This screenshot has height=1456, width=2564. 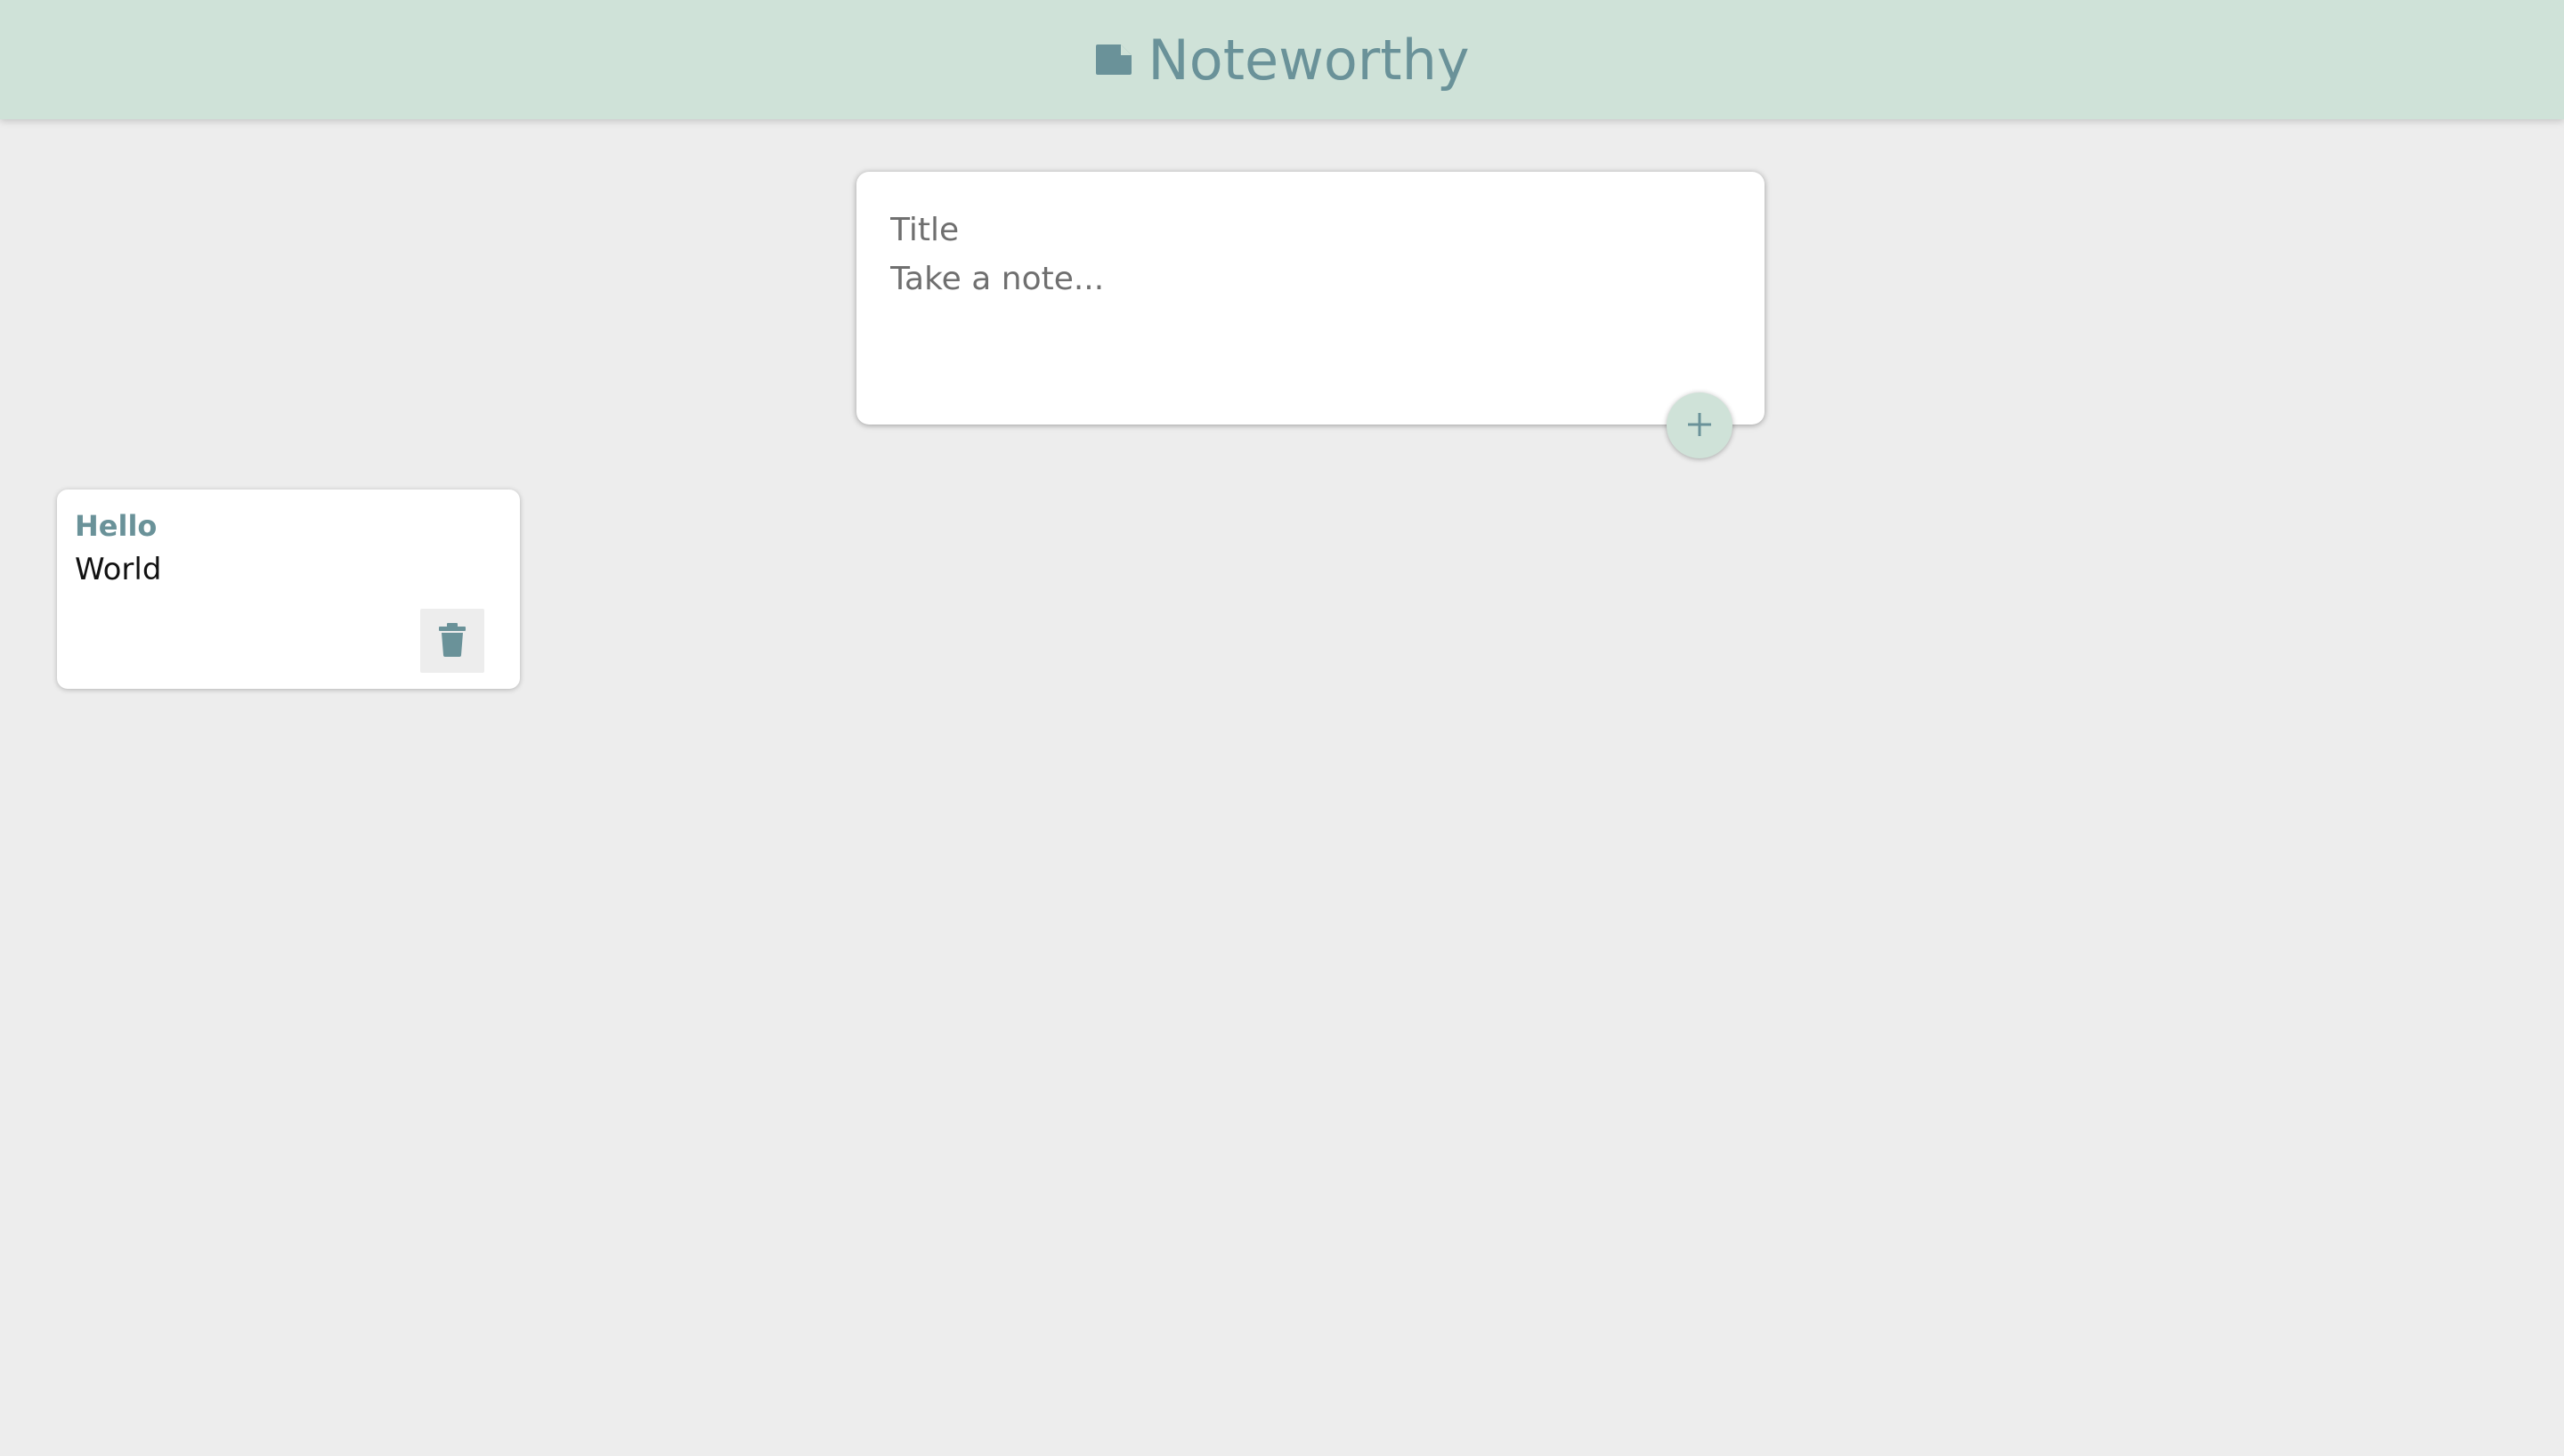 What do you see at coordinates (1309, 60) in the screenshot?
I see `app-title: Noteworthy` at bounding box center [1309, 60].